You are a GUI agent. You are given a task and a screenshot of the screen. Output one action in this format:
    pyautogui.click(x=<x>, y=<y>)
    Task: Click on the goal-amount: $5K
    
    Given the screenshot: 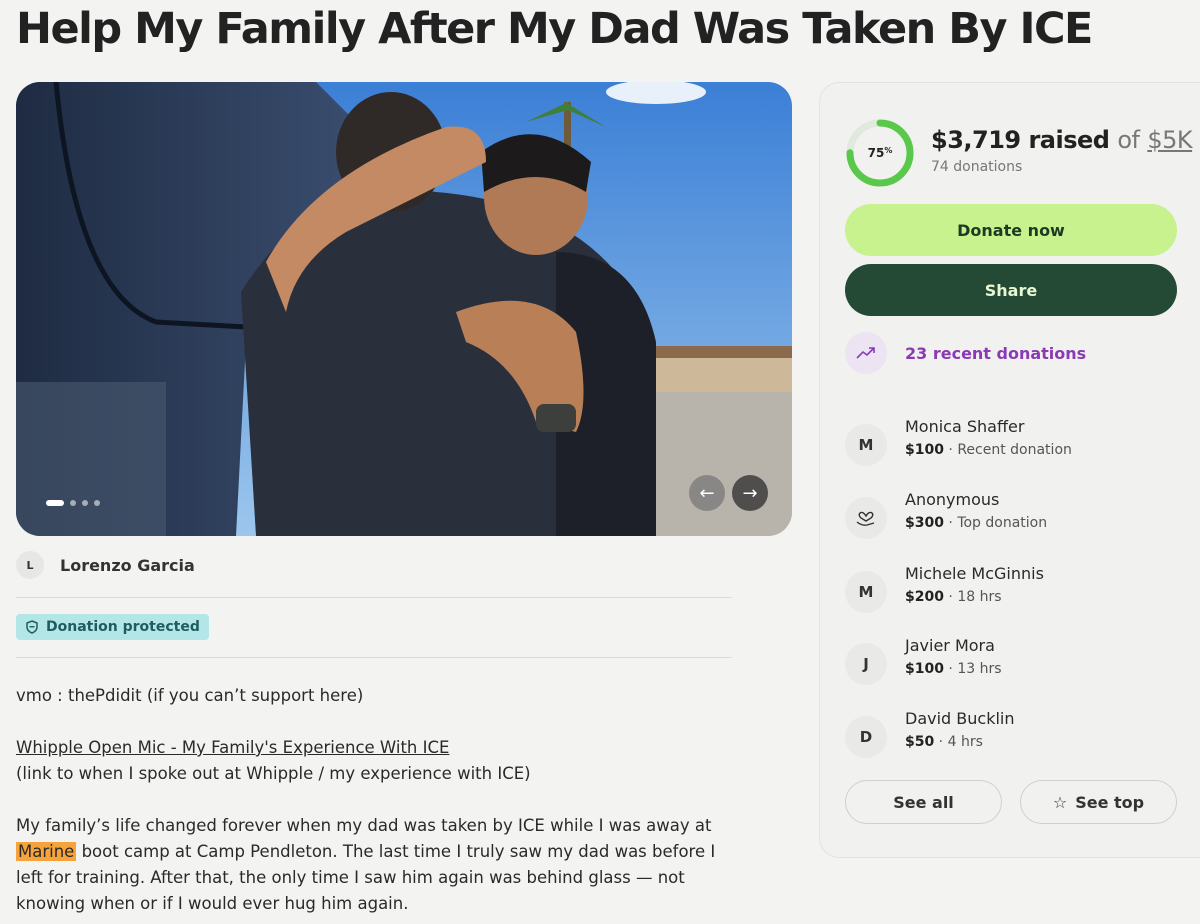 What is the action you would take?
    pyautogui.click(x=1170, y=140)
    